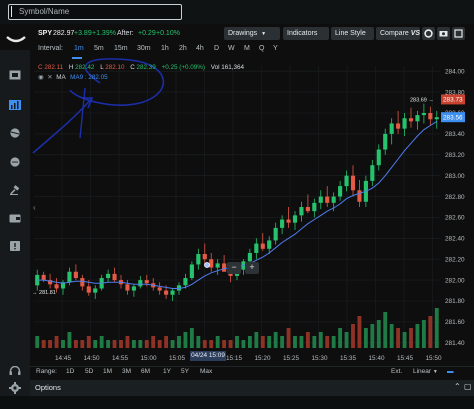 Image resolution: width=474 pixels, height=409 pixels. What do you see at coordinates (320, 358) in the screenshot?
I see `time-tick-label: 15:30` at bounding box center [320, 358].